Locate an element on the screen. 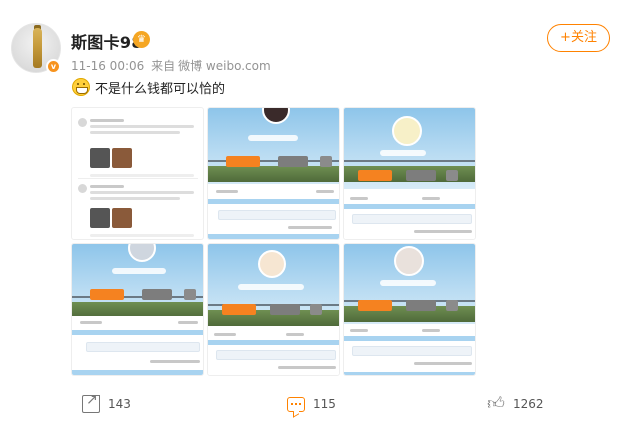 This screenshot has width=624, height=432. share-icon is located at coordinates (91, 402).